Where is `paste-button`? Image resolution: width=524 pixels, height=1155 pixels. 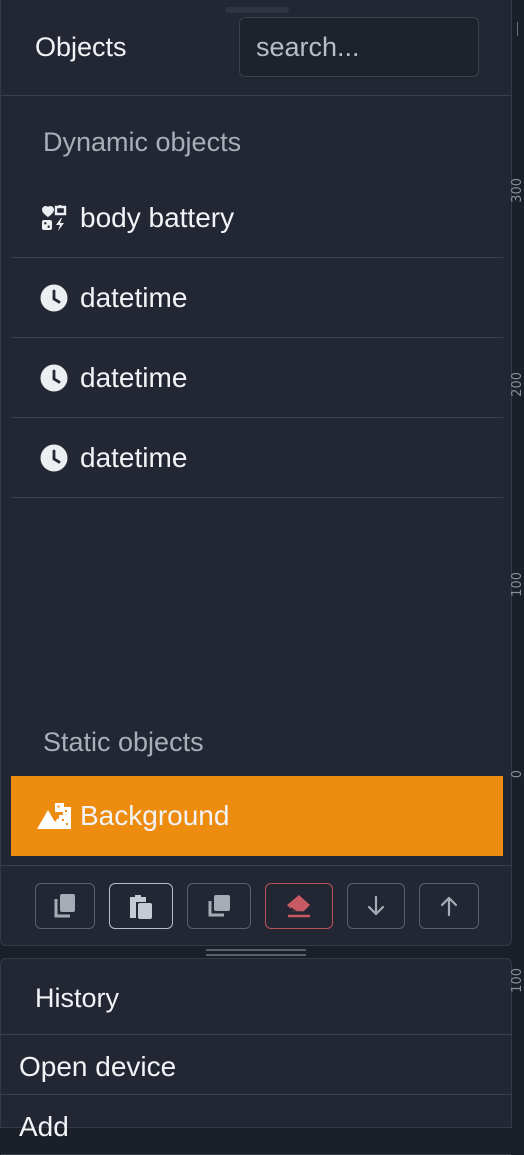 paste-button is located at coordinates (141, 906).